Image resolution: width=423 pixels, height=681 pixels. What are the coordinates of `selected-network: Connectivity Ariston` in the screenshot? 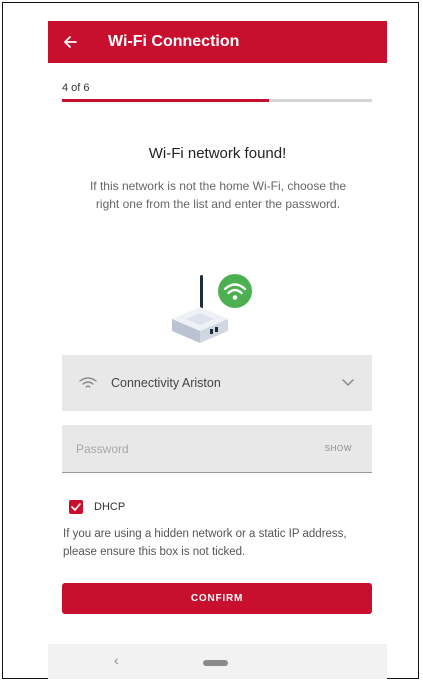 It's located at (166, 383).